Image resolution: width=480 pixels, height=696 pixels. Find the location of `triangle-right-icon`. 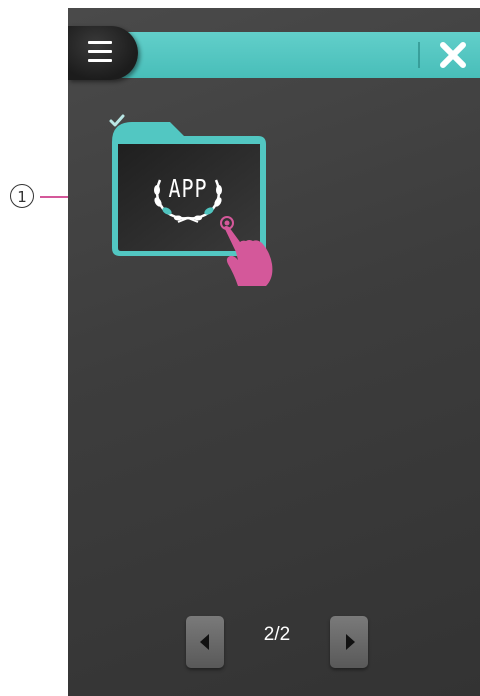

triangle-right-icon is located at coordinates (350, 642).